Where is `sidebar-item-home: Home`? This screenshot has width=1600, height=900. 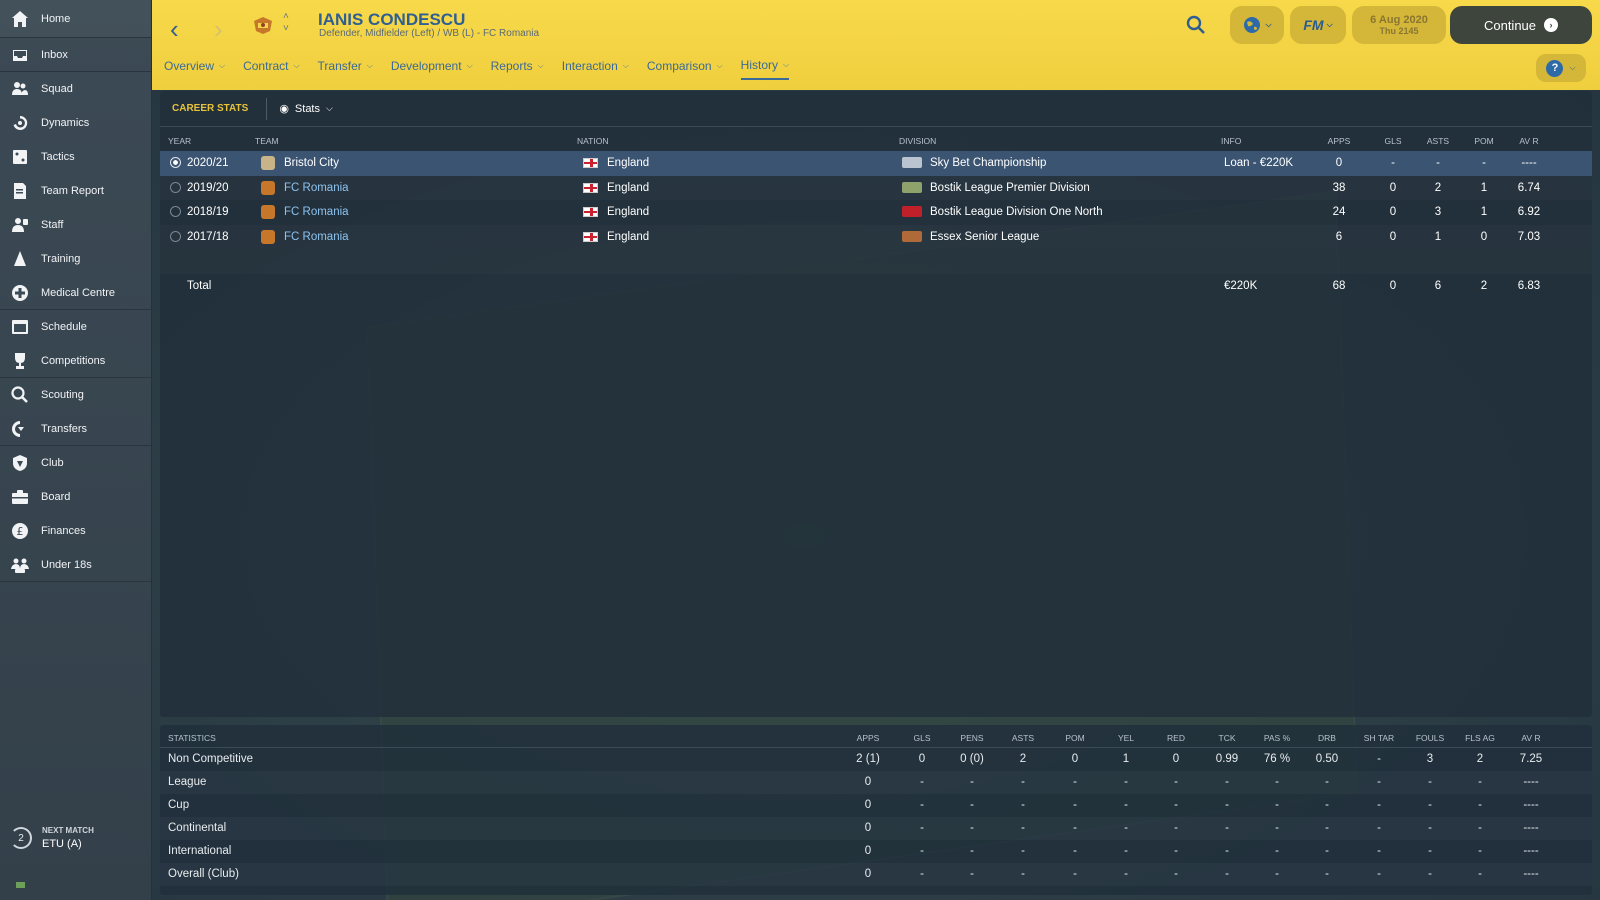
sidebar-item-home: Home is located at coordinates (75, 19).